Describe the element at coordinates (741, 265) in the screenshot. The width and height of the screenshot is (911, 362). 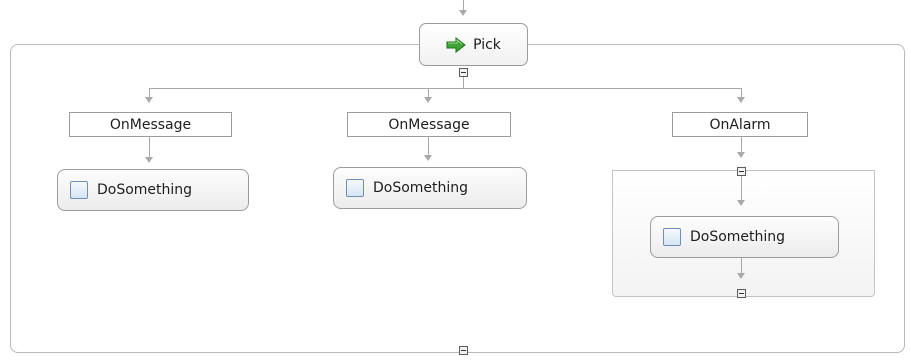
I see `alarm-seq-bottom-connector` at that location.